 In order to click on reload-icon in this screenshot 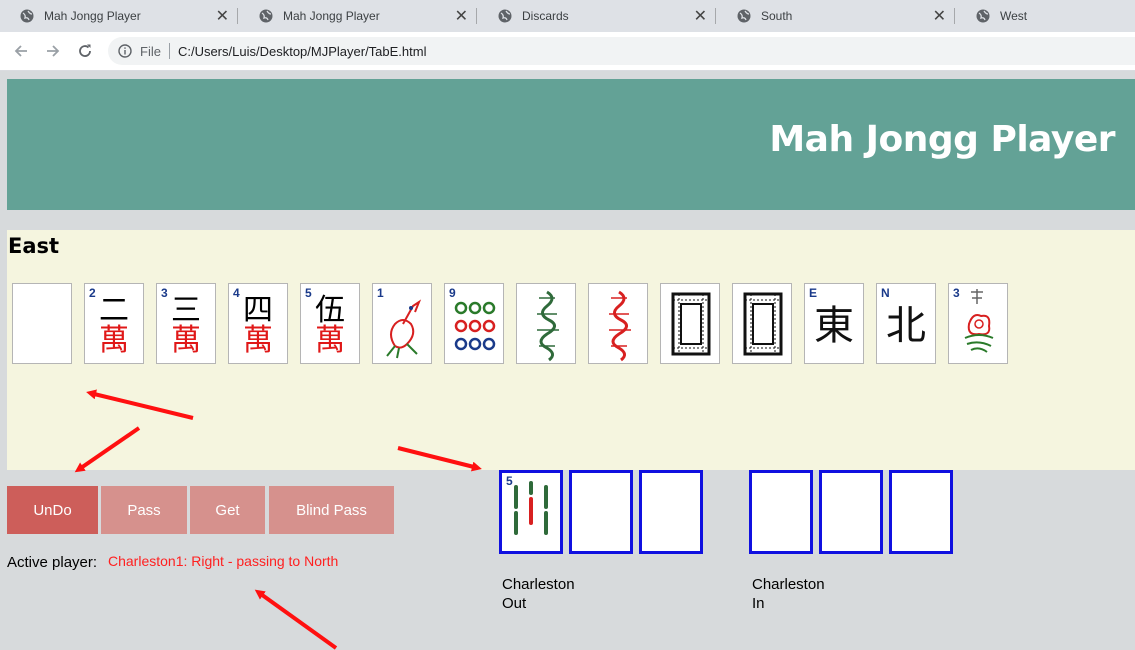, I will do `click(85, 50)`.